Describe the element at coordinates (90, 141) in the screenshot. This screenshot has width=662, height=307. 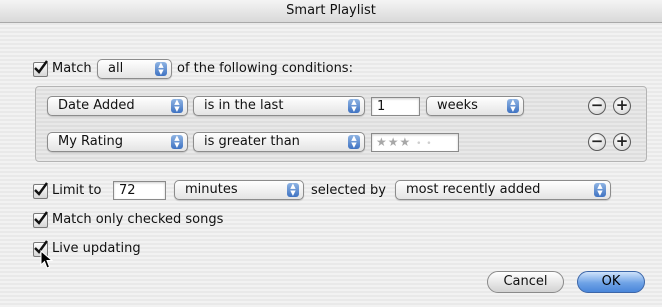
I see `condition-2-field-value: My Rating` at that location.